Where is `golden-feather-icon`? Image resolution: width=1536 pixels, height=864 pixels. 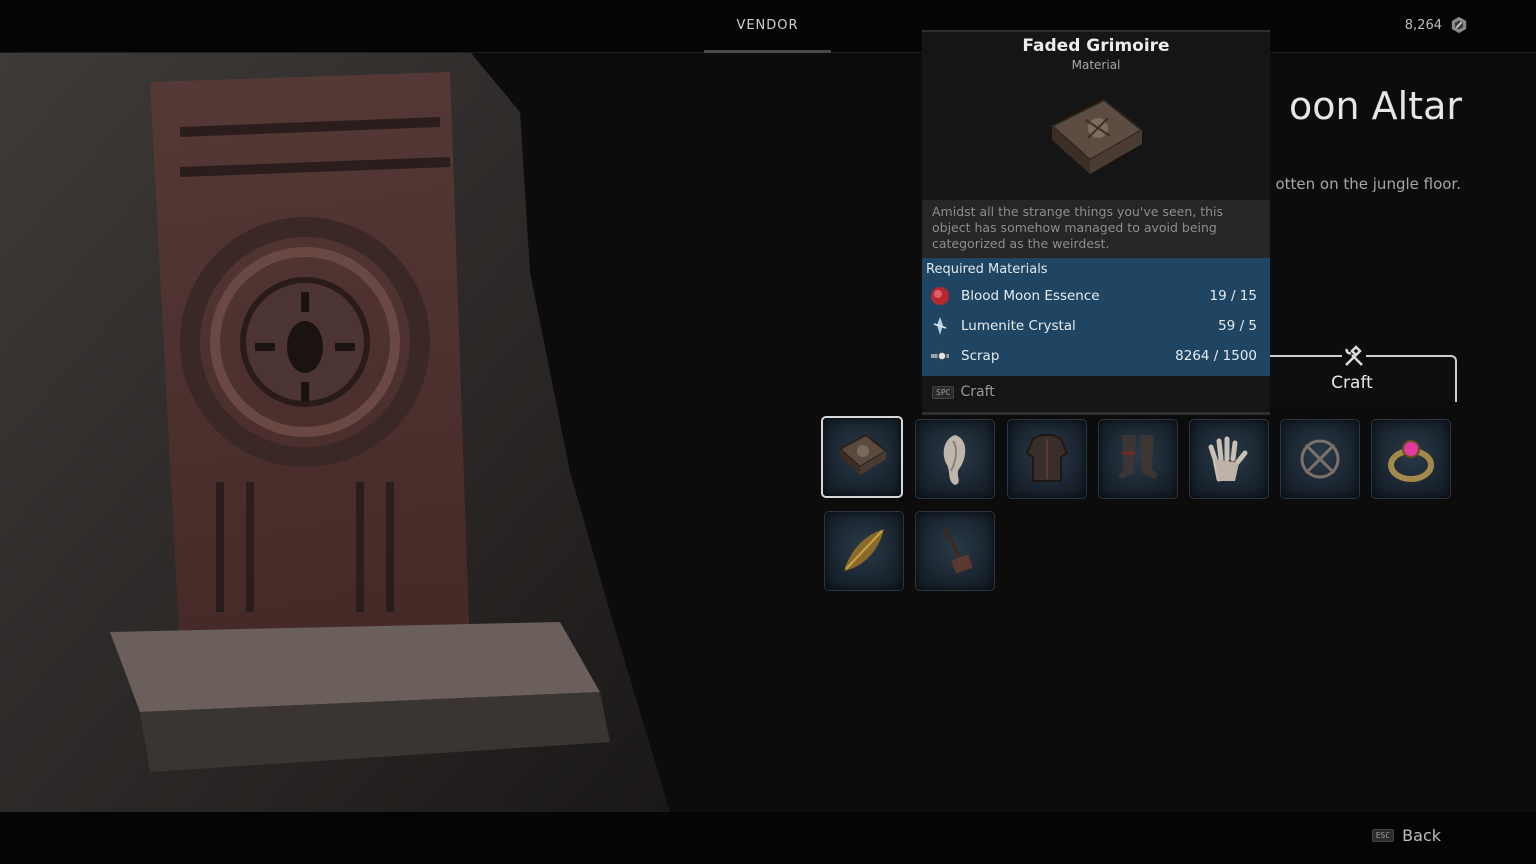
golden-feather-icon is located at coordinates (864, 550).